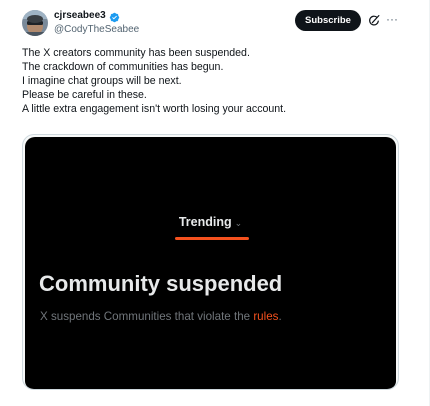 The height and width of the screenshot is (406, 430). What do you see at coordinates (147, 316) in the screenshot?
I see `description-text: X suspends Communities that violate the` at bounding box center [147, 316].